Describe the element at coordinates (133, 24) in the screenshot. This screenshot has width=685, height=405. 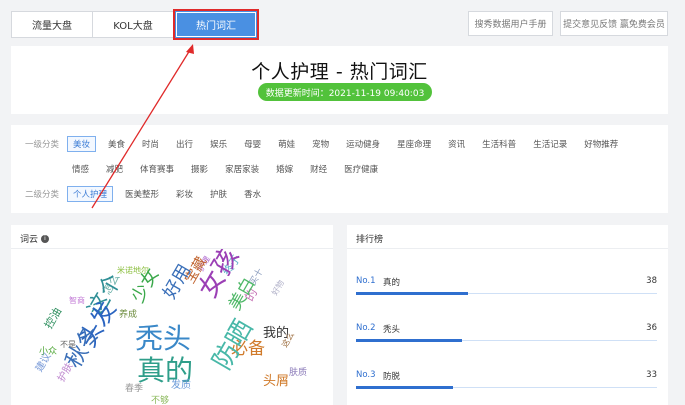
I see `tab-kol: KOL大盘` at that location.